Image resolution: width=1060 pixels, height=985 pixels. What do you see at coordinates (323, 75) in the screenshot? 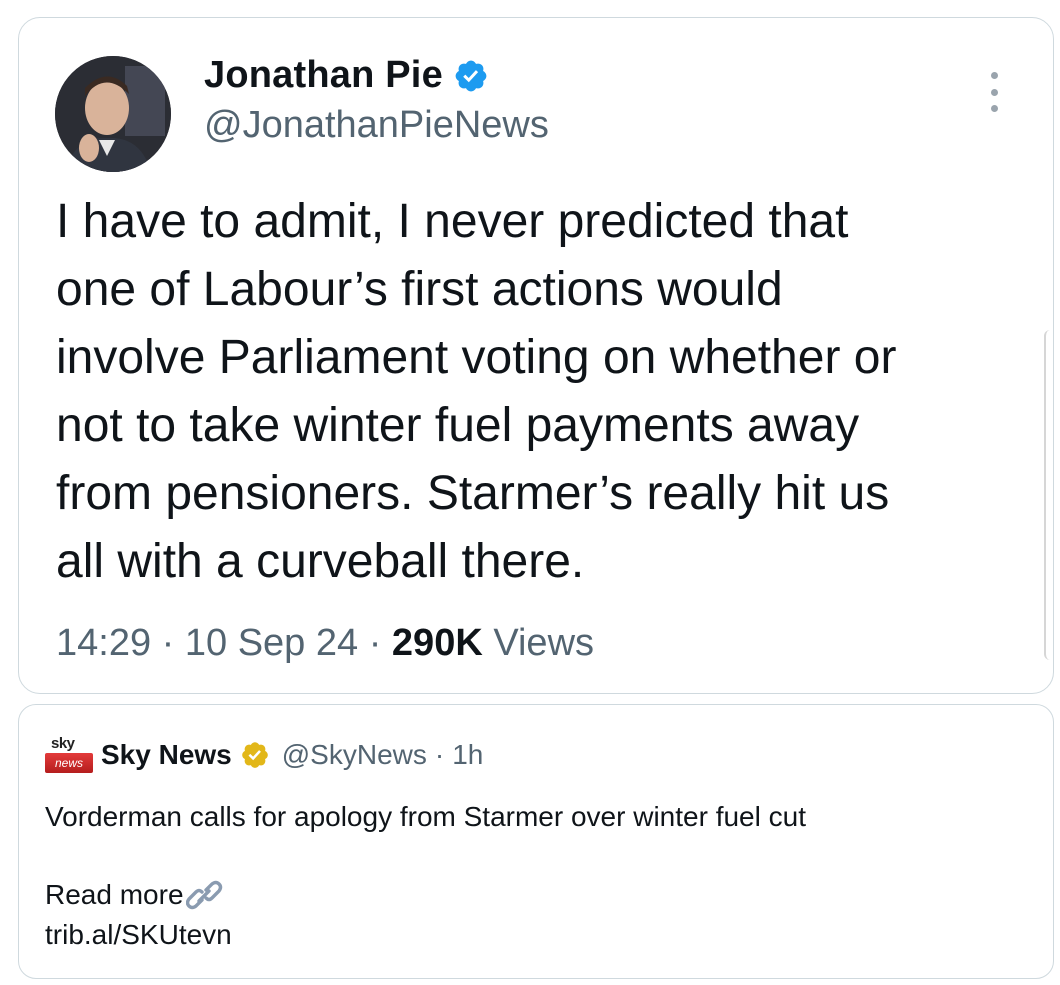
I see `author-name-text: Jonathan Pie` at bounding box center [323, 75].